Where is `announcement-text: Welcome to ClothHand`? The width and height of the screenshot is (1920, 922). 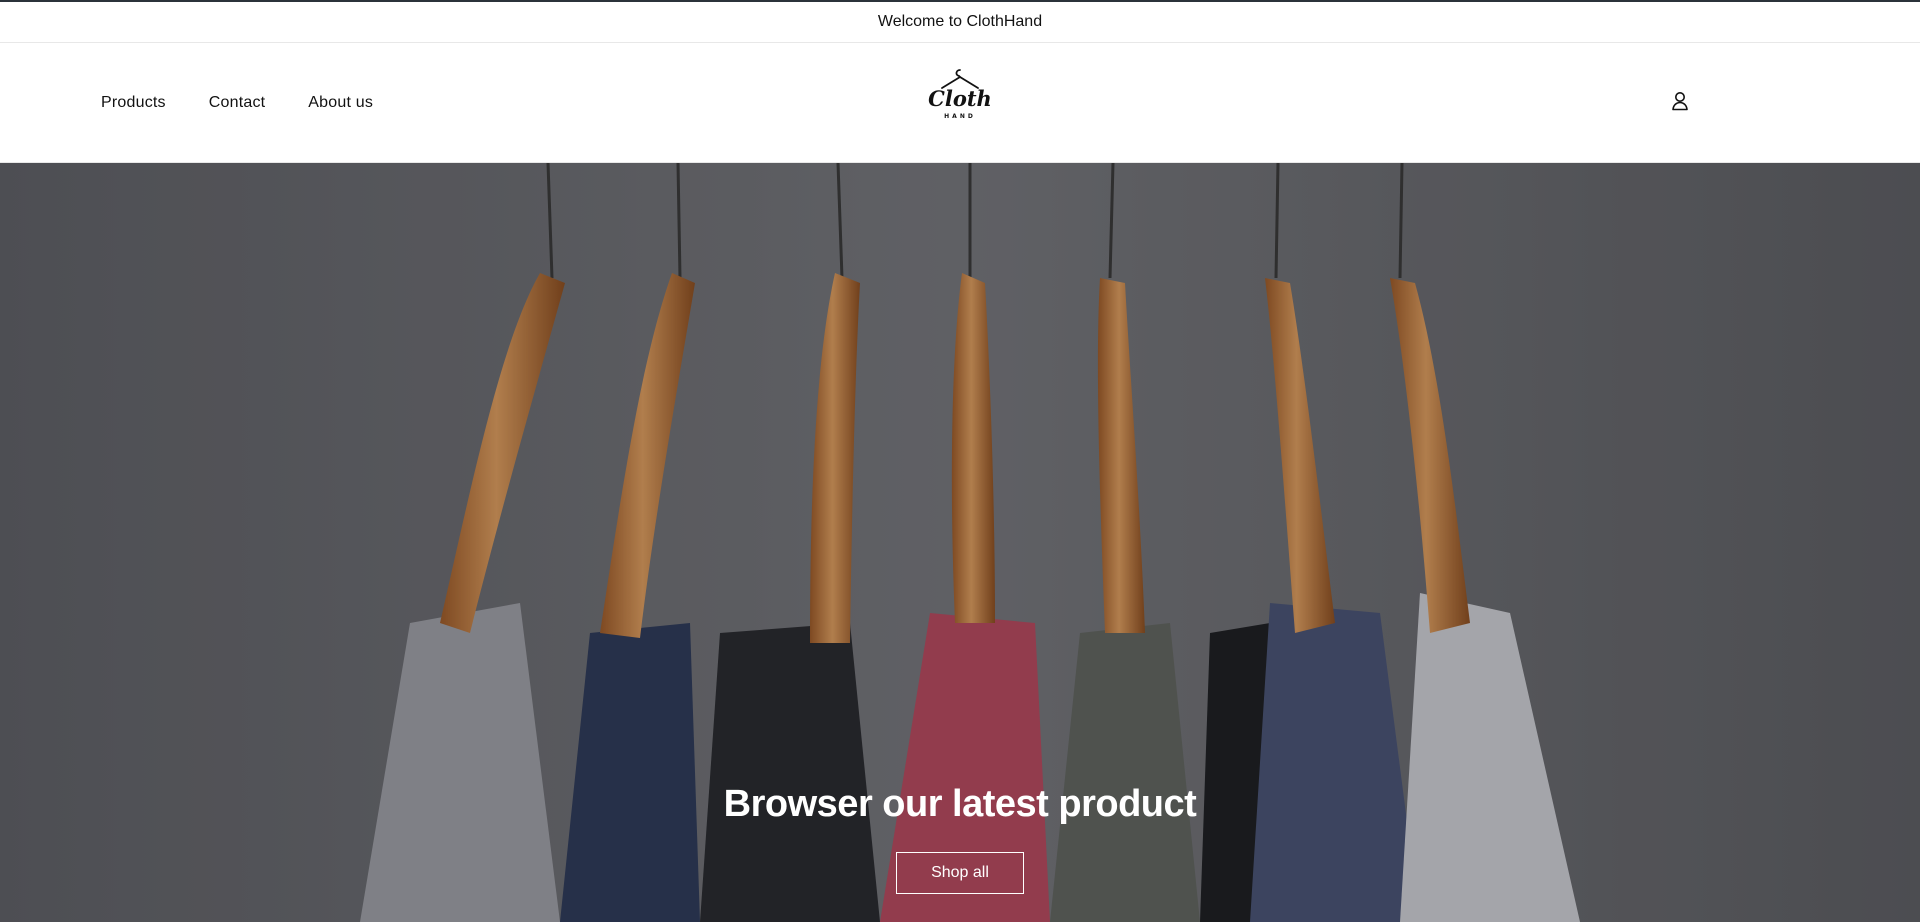 announcement-text: Welcome to ClothHand is located at coordinates (960, 21).